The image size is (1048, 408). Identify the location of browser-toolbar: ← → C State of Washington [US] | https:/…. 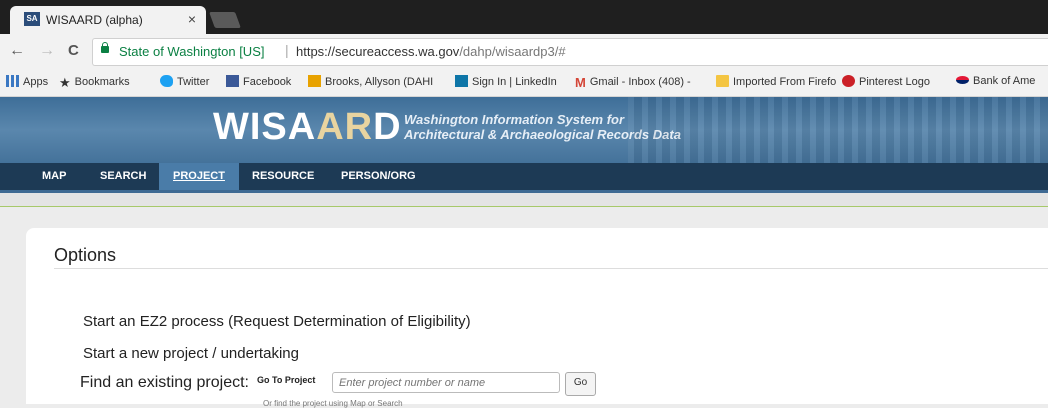
(524, 51).